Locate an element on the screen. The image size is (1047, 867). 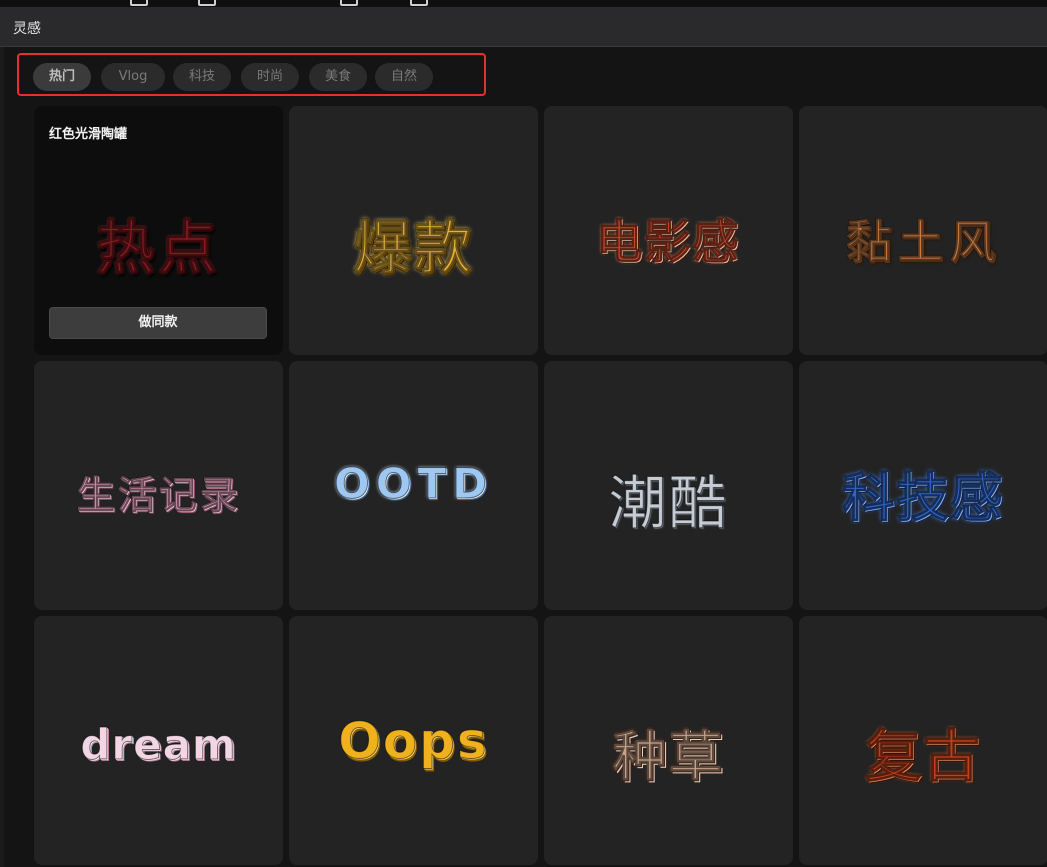
category-tabs: 热门 Vlog 科技 时尚 美食 自然 is located at coordinates (251, 74).